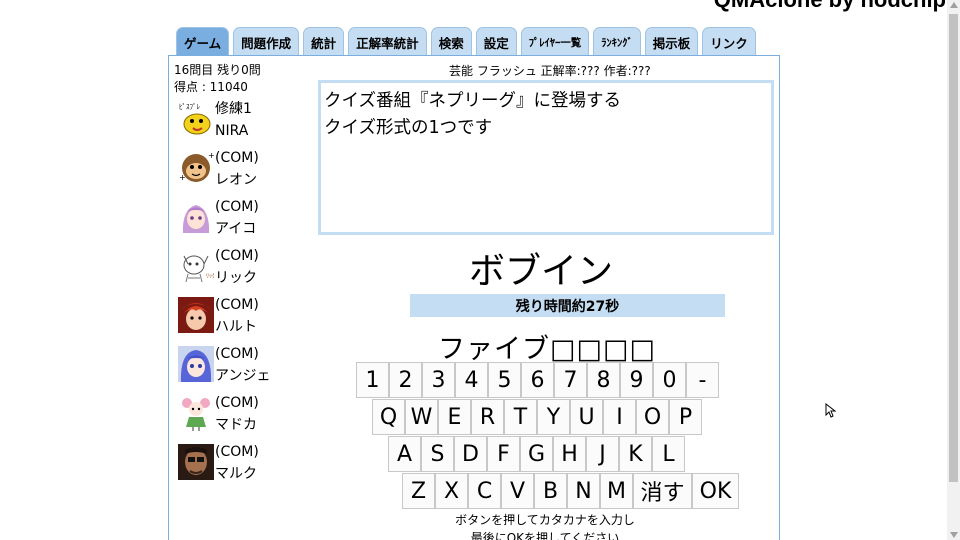 This screenshot has height=540, width=960. I want to click on scroll-down-icon, so click(954, 535).